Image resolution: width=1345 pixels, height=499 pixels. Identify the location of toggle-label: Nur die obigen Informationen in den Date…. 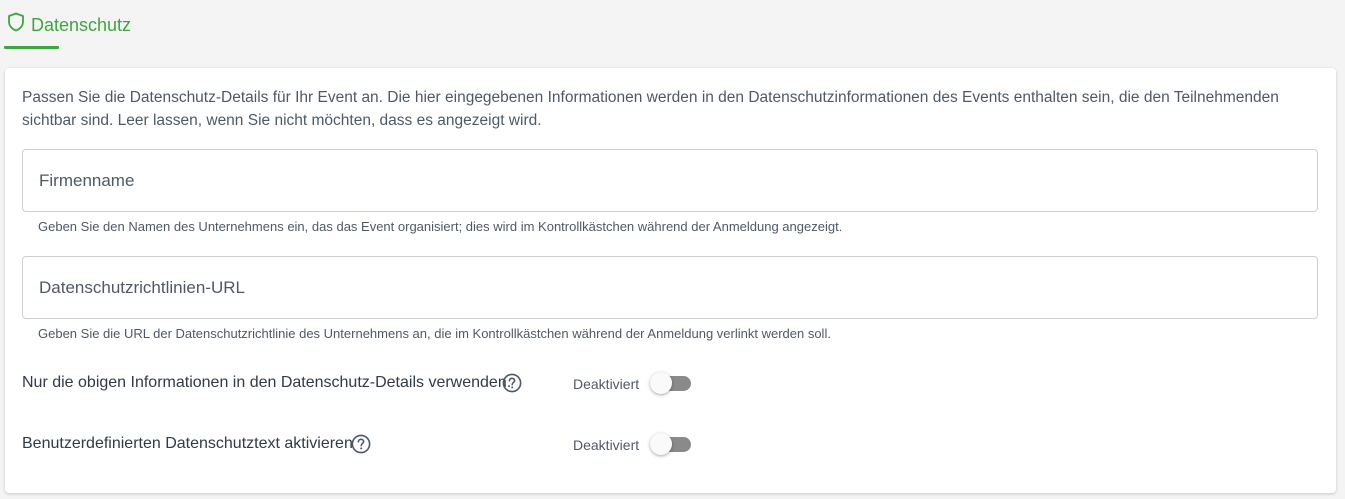
(267, 382).